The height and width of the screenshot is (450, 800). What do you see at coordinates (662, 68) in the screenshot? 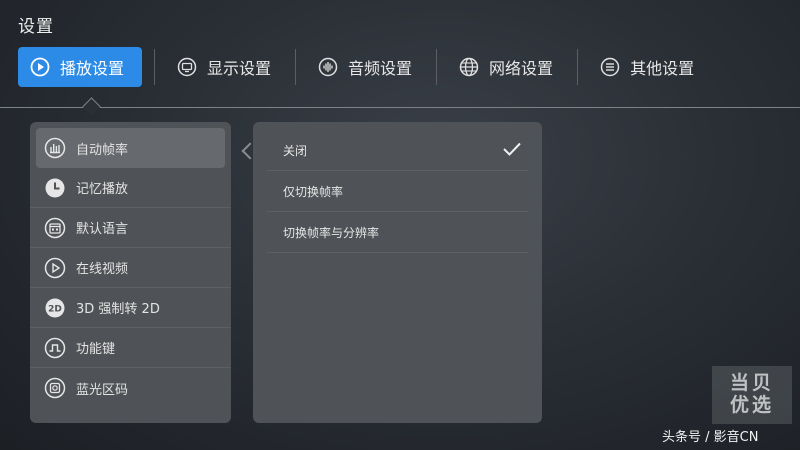
I see `tab-label: 其他设置` at bounding box center [662, 68].